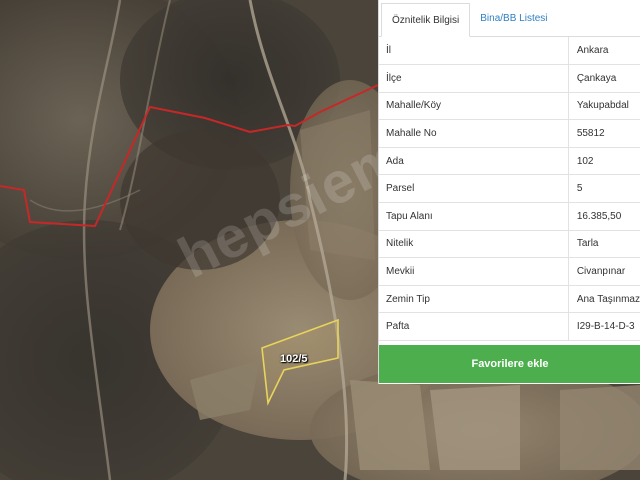 The width and height of the screenshot is (640, 480). Describe the element at coordinates (474, 51) in the screenshot. I see `attr-key: İl` at that location.